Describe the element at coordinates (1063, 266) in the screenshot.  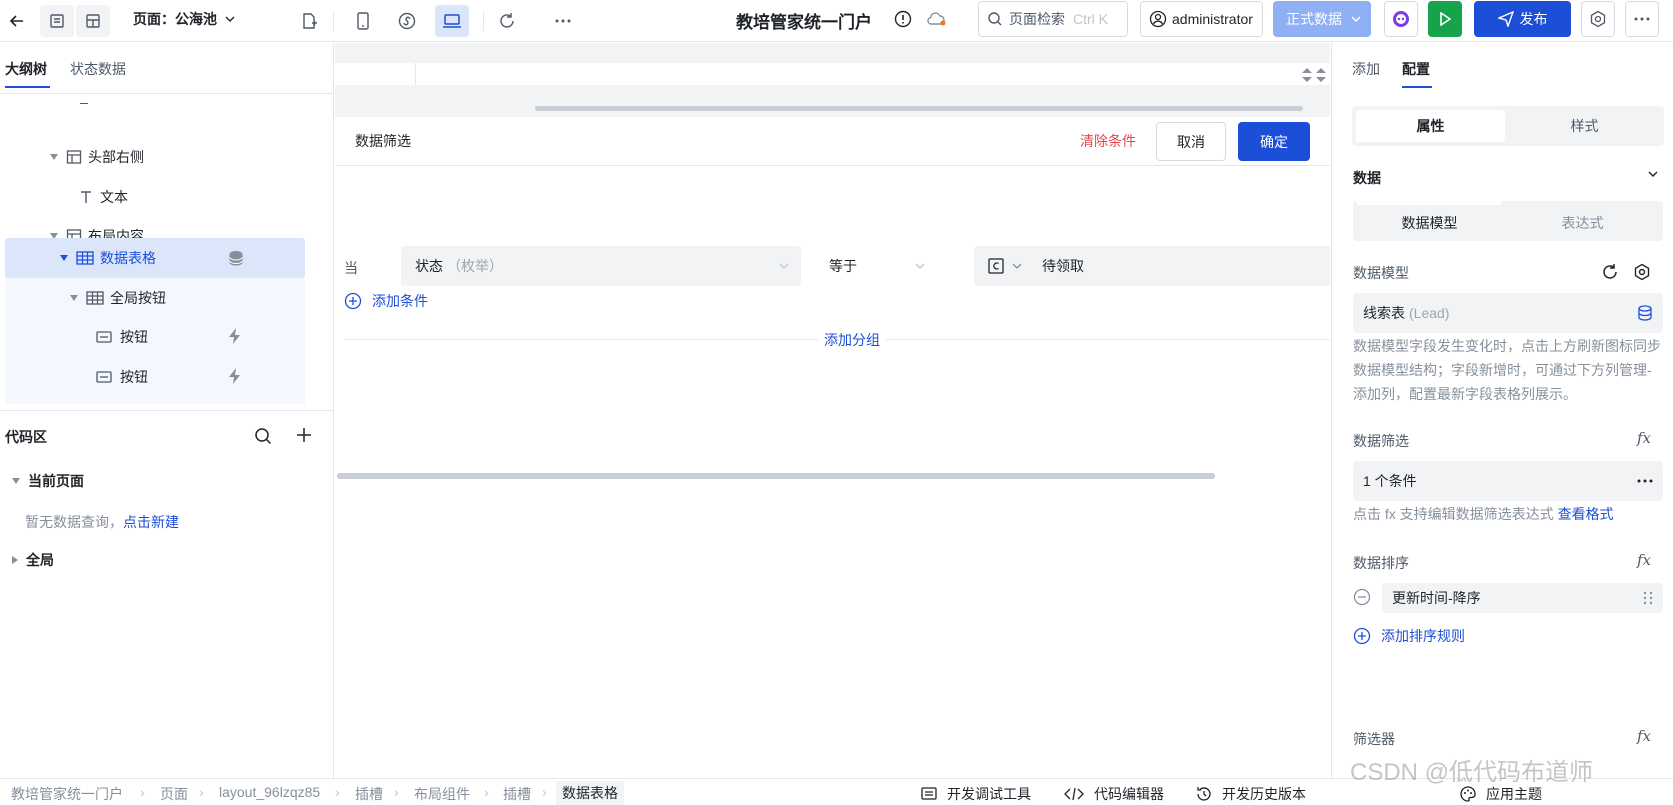
I see `value-text: 待领取` at that location.